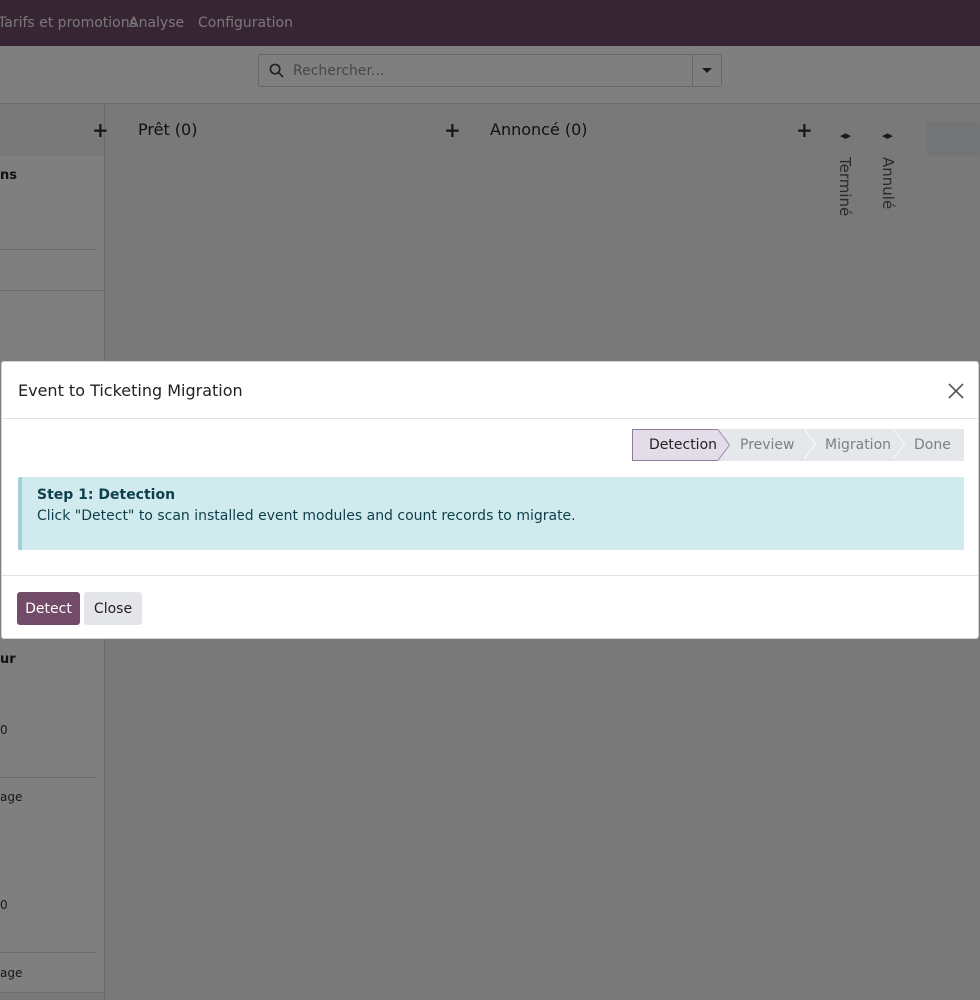  I want to click on close-icon, so click(956, 391).